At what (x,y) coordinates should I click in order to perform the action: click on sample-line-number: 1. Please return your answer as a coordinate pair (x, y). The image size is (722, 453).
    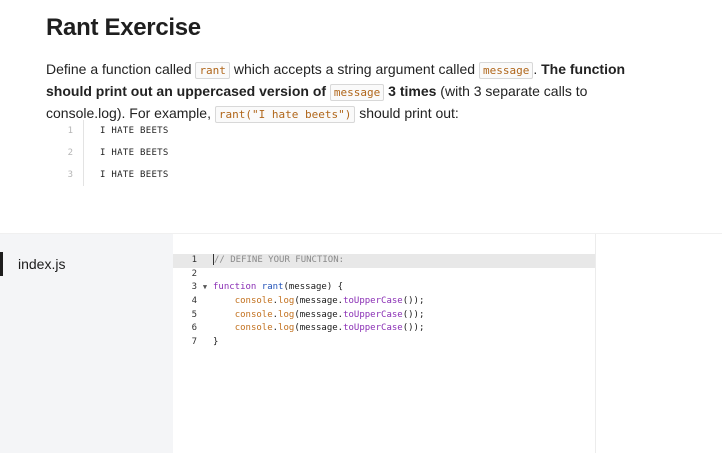
    Looking at the image, I should click on (72, 131).